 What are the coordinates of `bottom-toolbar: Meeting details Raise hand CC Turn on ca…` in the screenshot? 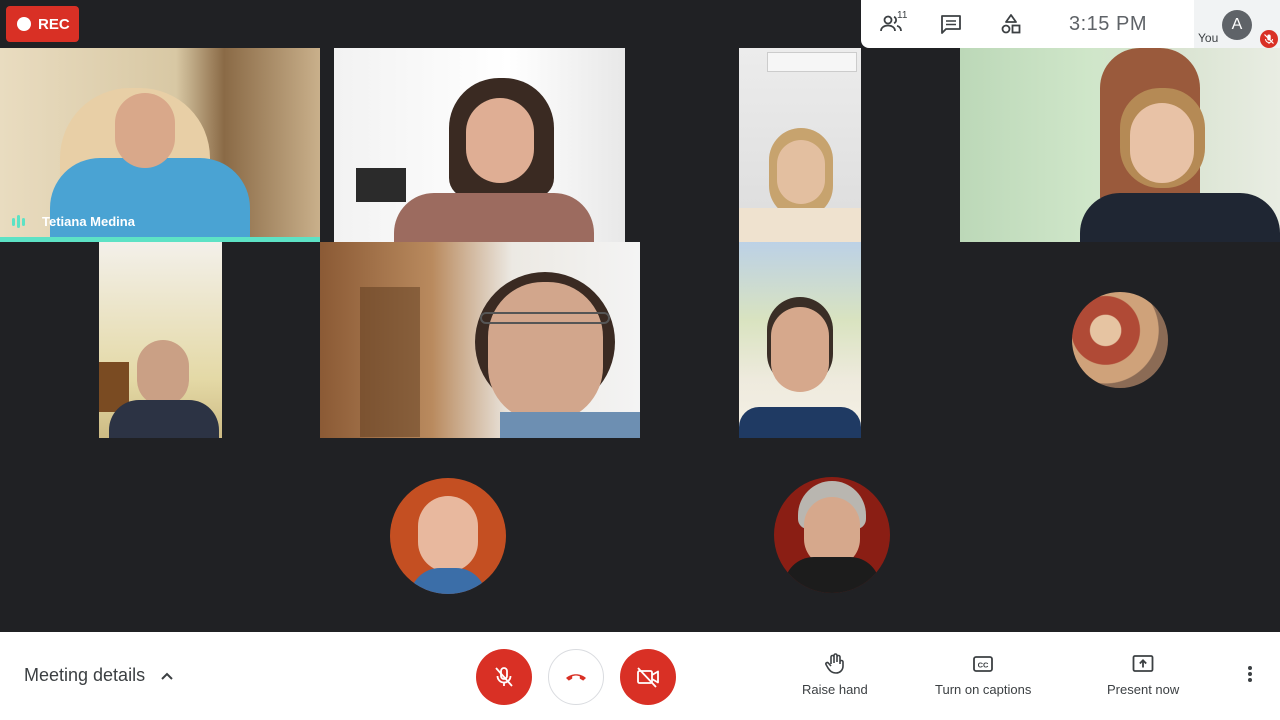 It's located at (640, 676).